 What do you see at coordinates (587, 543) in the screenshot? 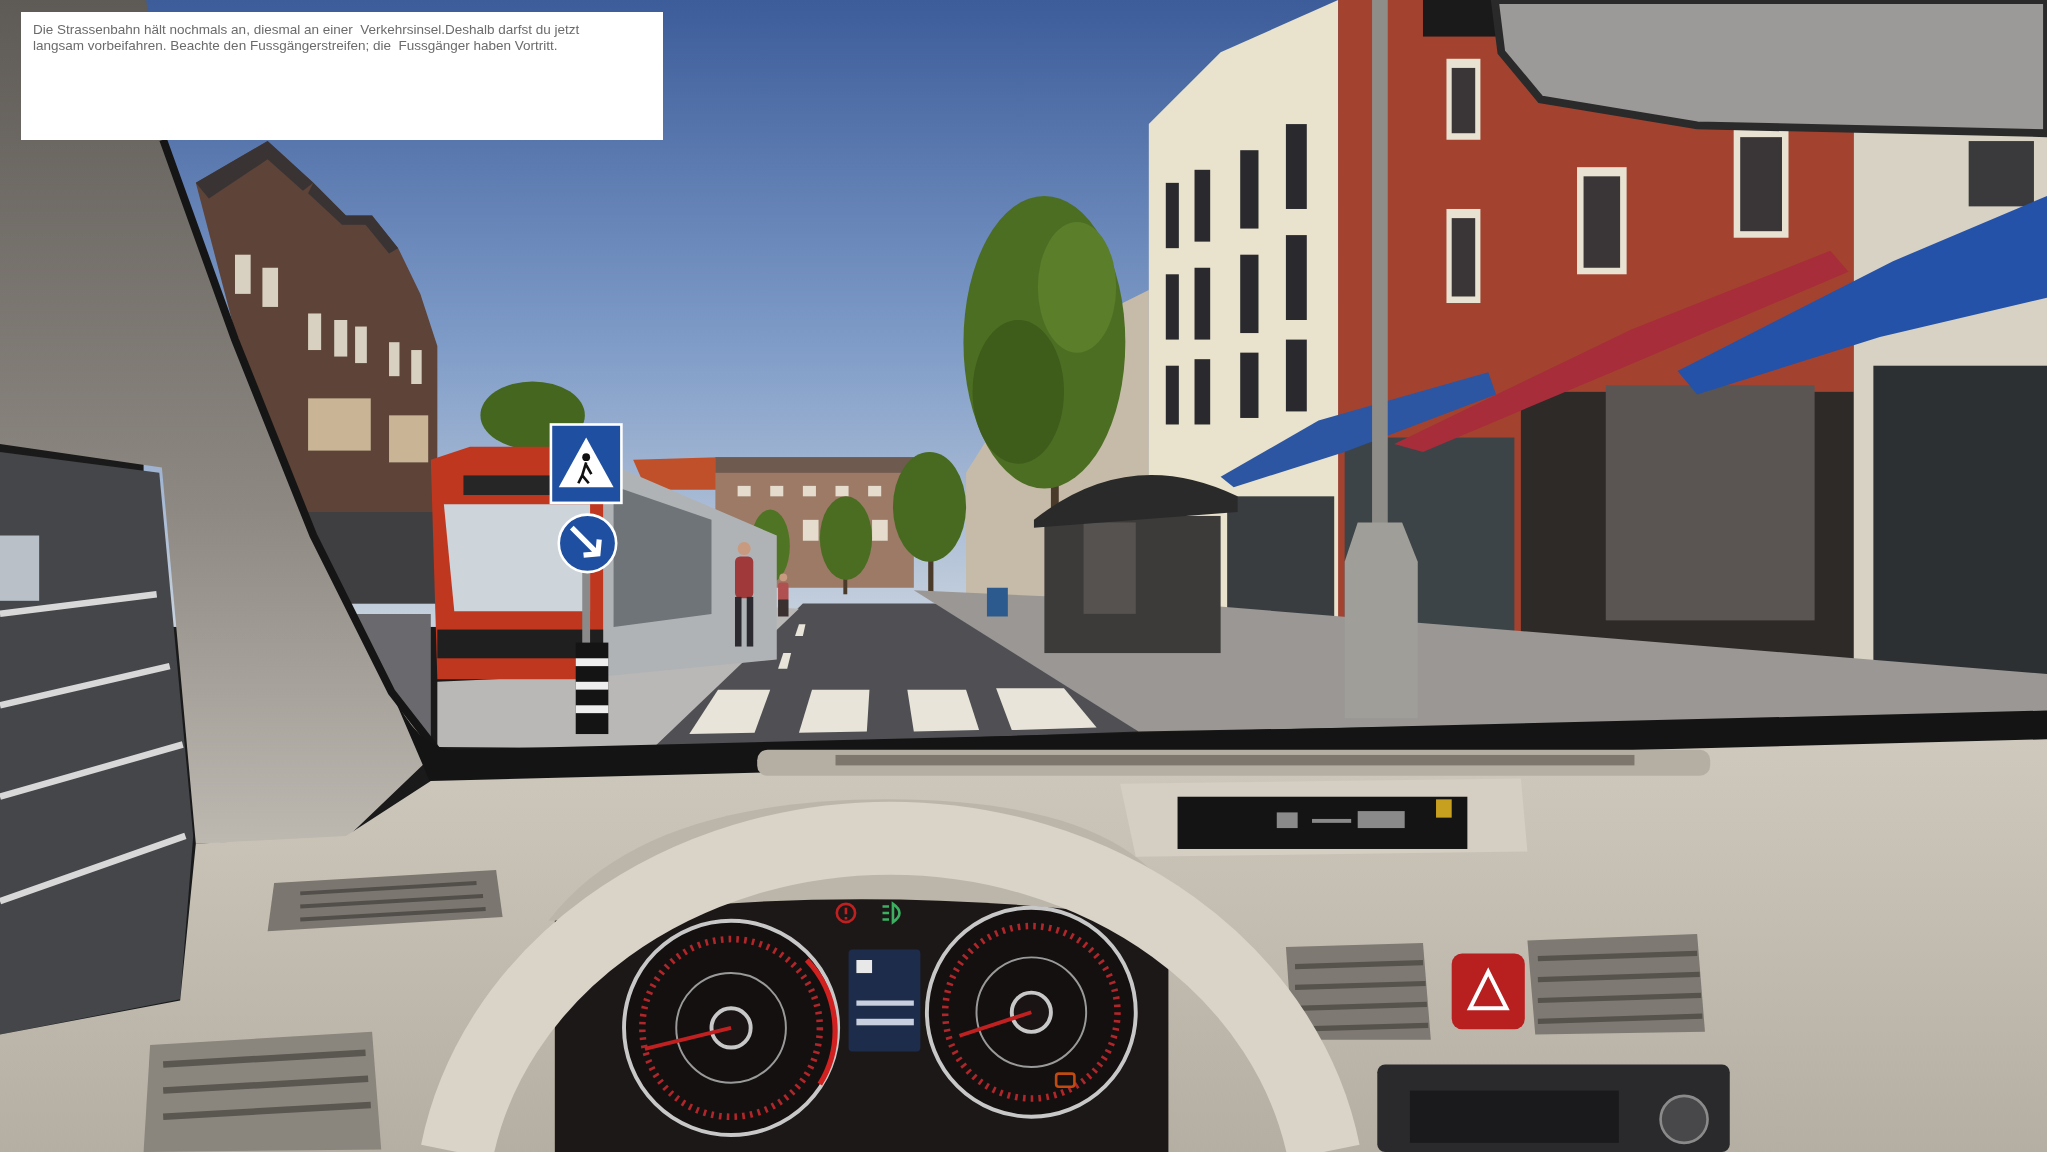
I see `keep-right-sign` at bounding box center [587, 543].